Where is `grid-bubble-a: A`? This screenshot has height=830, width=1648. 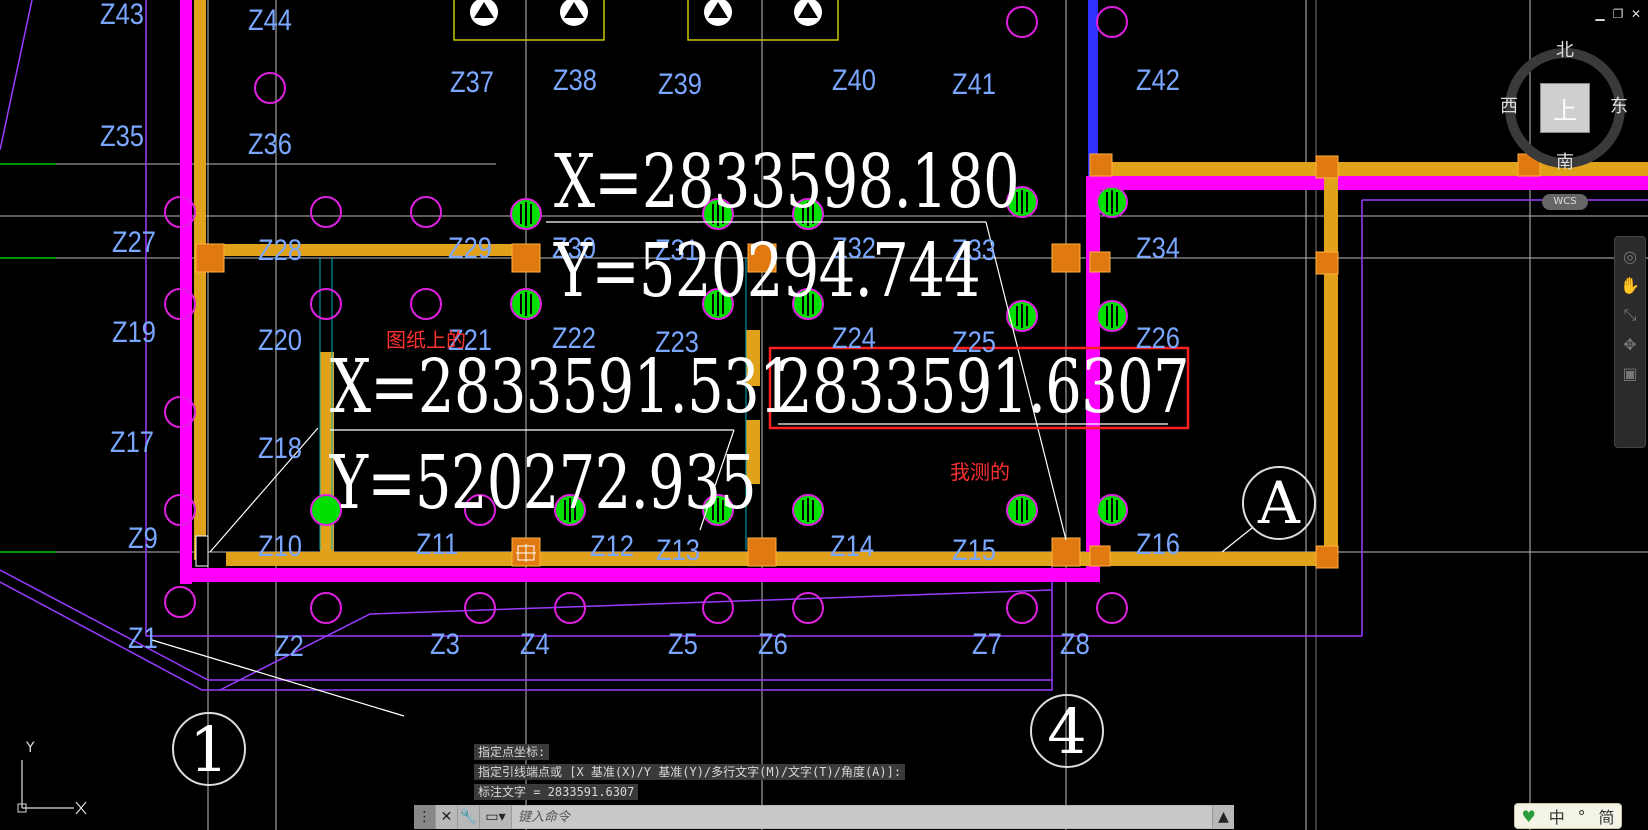 grid-bubble-a: A is located at coordinates (1279, 503).